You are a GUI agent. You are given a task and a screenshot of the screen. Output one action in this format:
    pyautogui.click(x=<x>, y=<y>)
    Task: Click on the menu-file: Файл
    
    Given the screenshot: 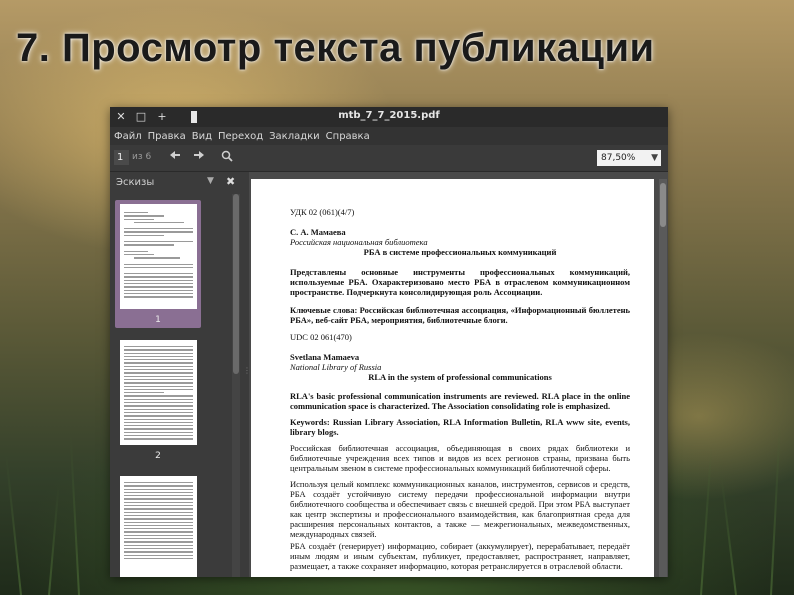 What is the action you would take?
    pyautogui.click(x=128, y=136)
    